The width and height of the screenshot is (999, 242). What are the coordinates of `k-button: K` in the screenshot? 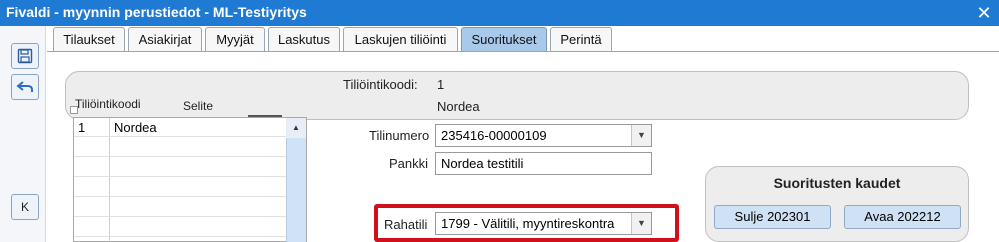 It's located at (25, 207).